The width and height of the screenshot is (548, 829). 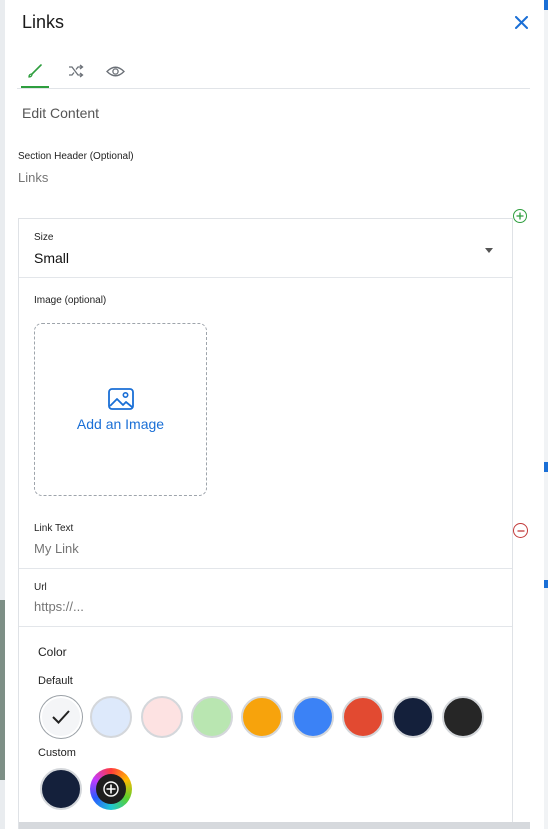 I want to click on custom-color-swatch, so click(x=61, y=789).